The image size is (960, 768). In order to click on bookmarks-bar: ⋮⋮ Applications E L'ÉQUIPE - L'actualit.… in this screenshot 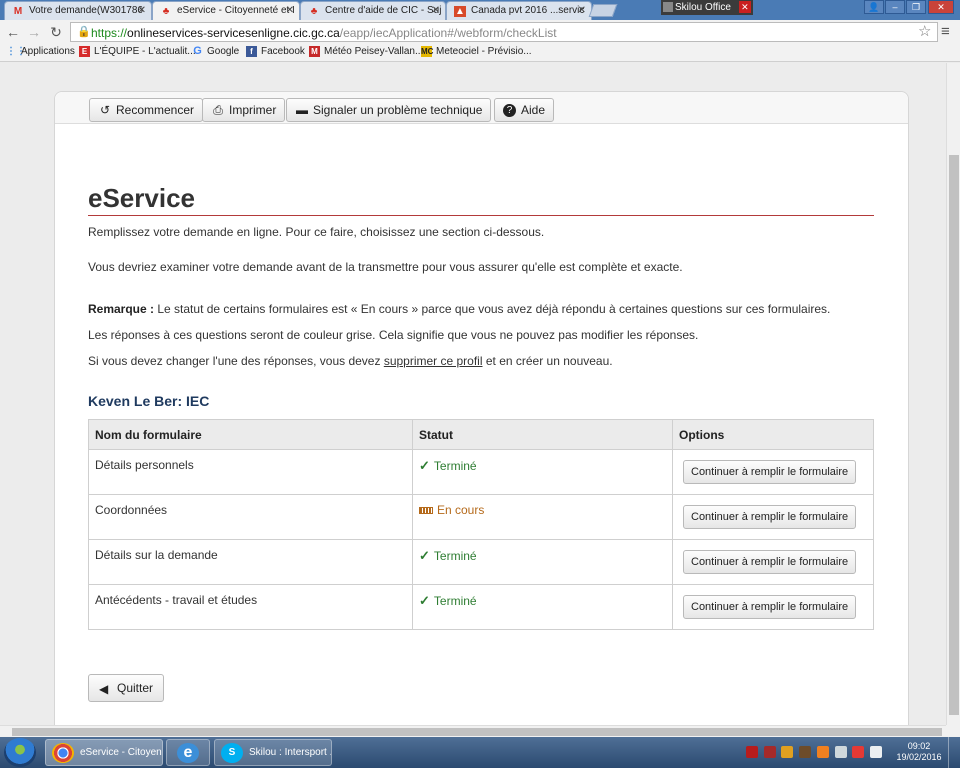, I will do `click(480, 53)`.